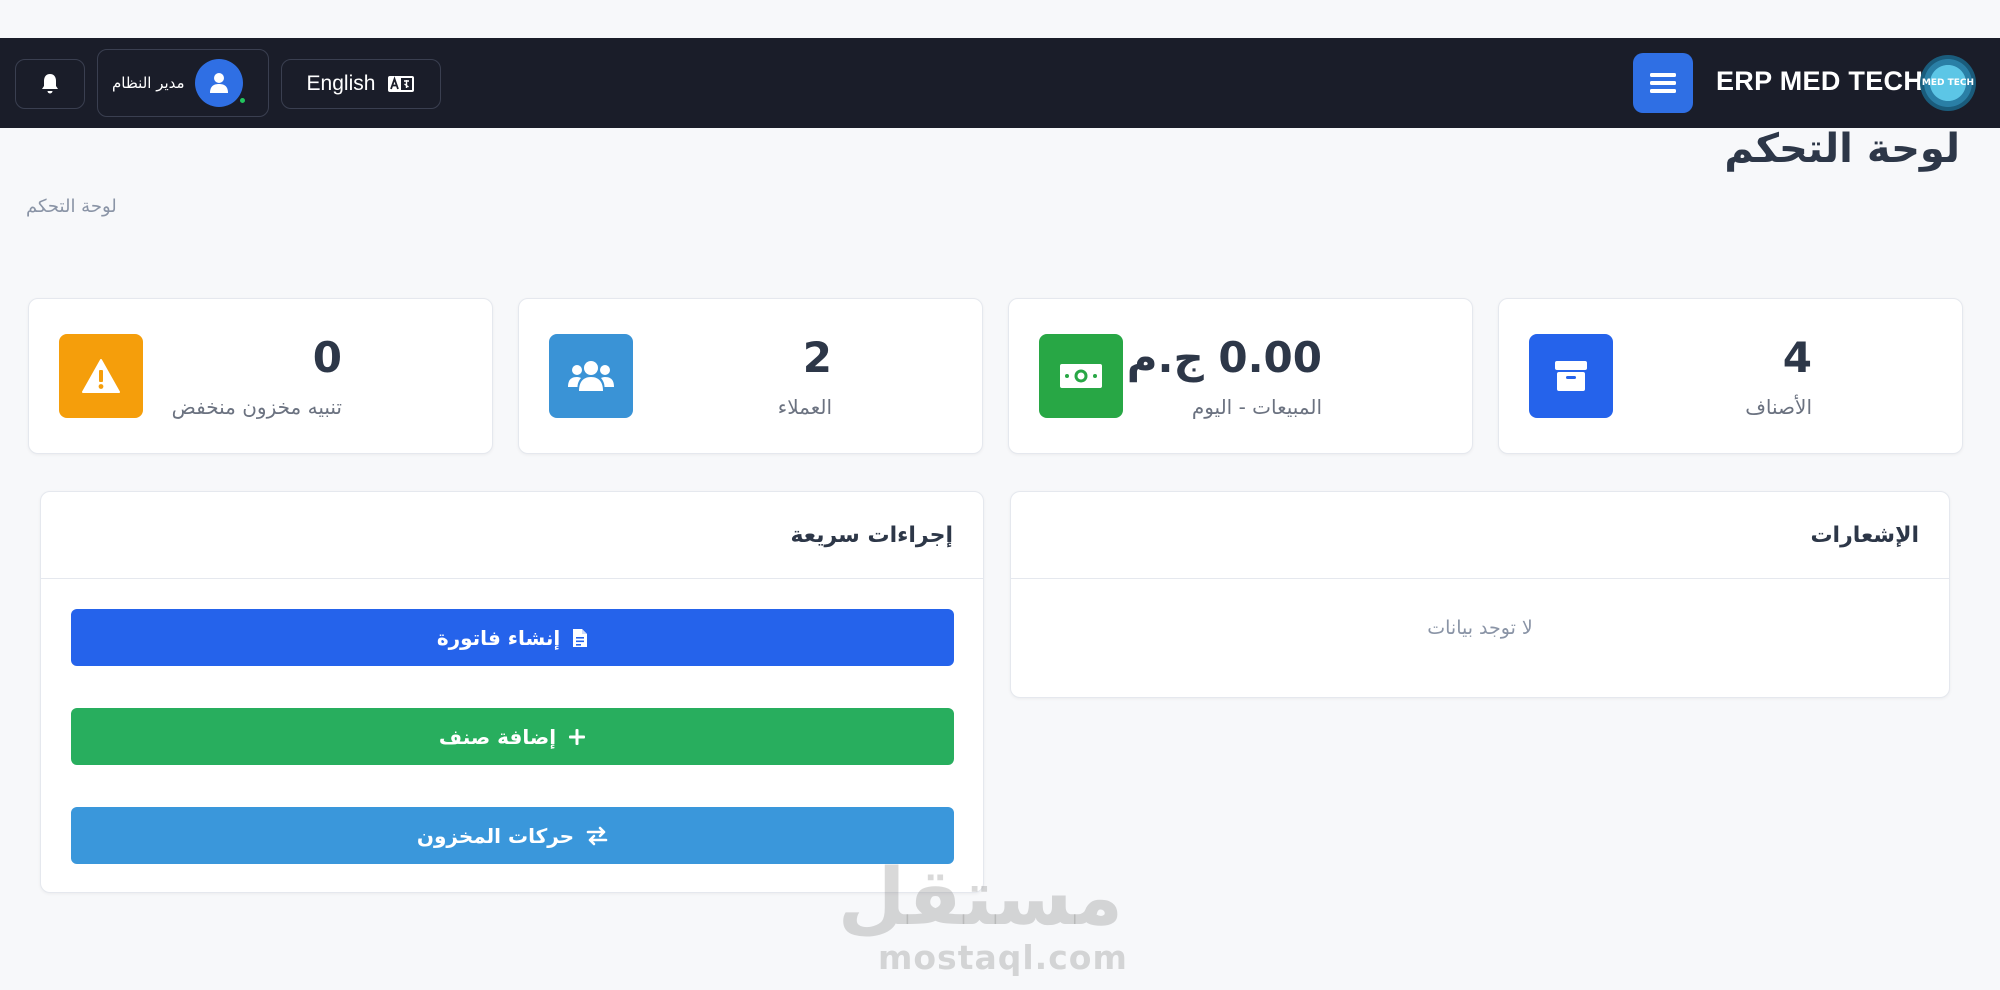  I want to click on user-menu-button: مدير النظام, so click(183, 83).